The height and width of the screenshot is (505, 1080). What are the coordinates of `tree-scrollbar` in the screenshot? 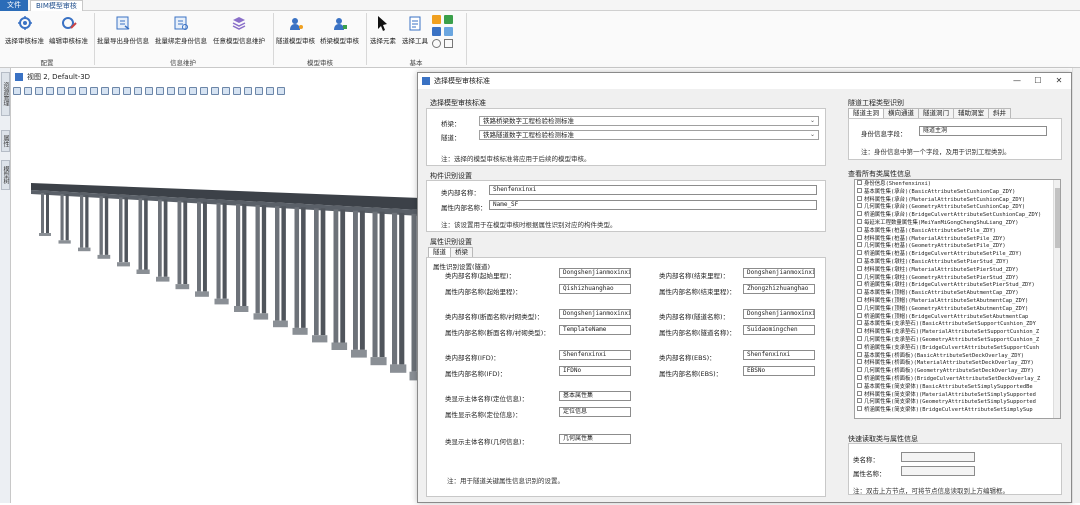 It's located at (1056, 299).